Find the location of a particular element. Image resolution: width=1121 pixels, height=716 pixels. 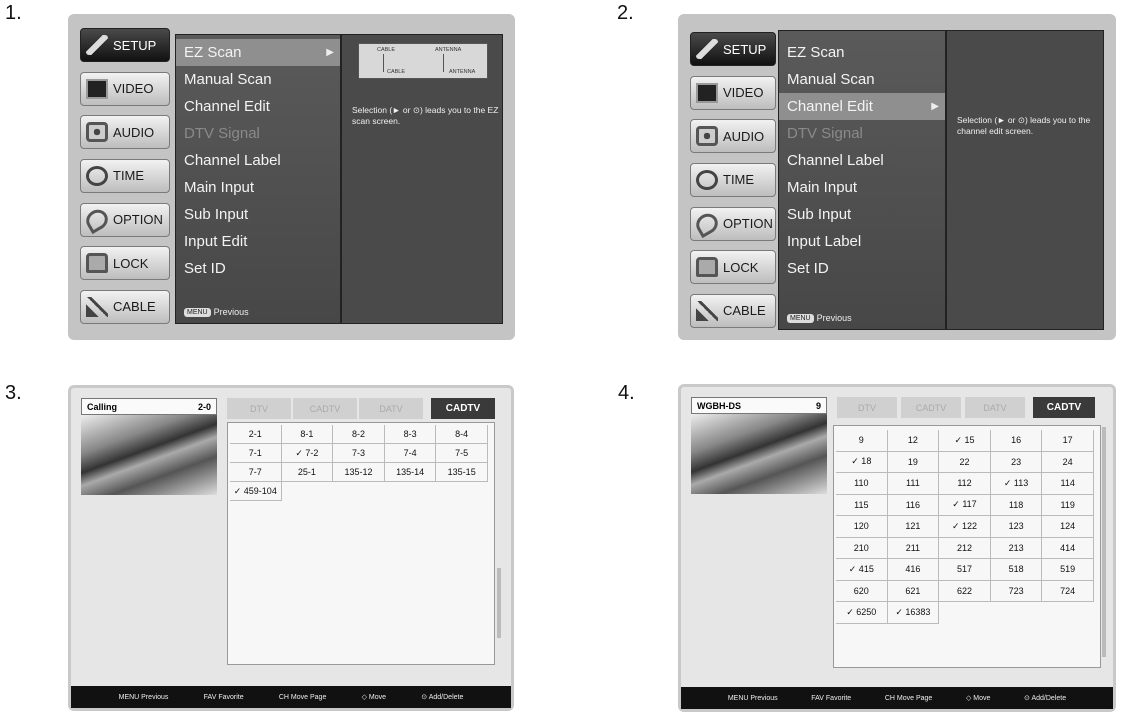

channel-cell: 111 is located at coordinates (913, 484).